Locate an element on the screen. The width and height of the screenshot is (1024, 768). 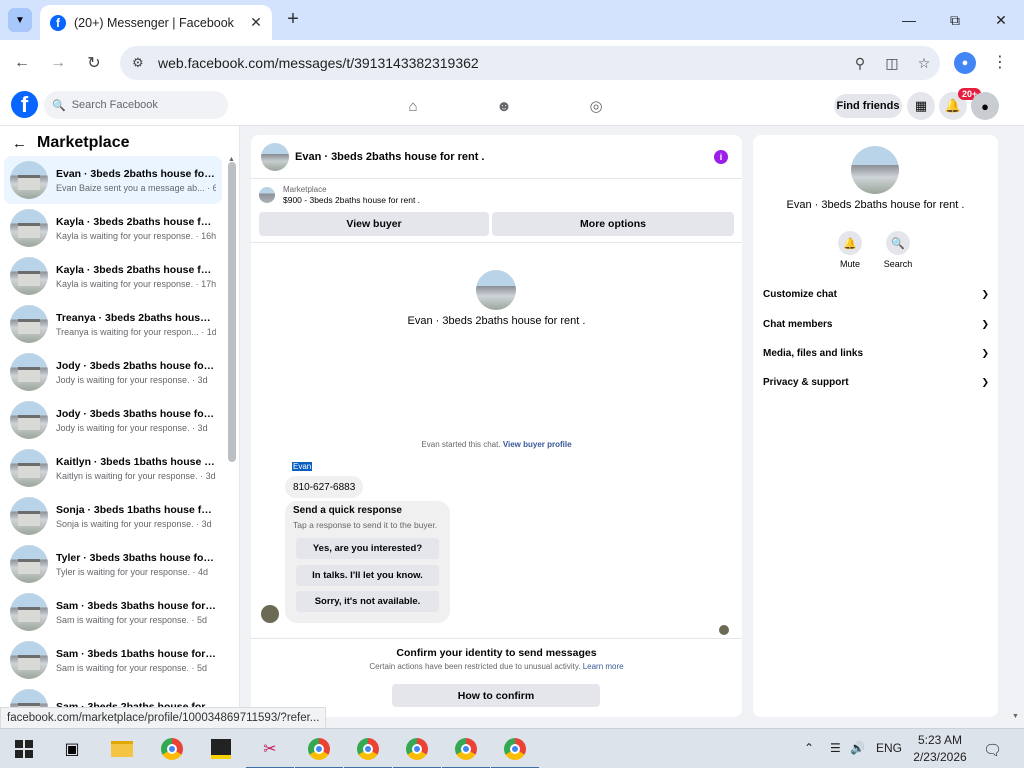
facebook-search: 🔍 is located at coordinates (136, 105).